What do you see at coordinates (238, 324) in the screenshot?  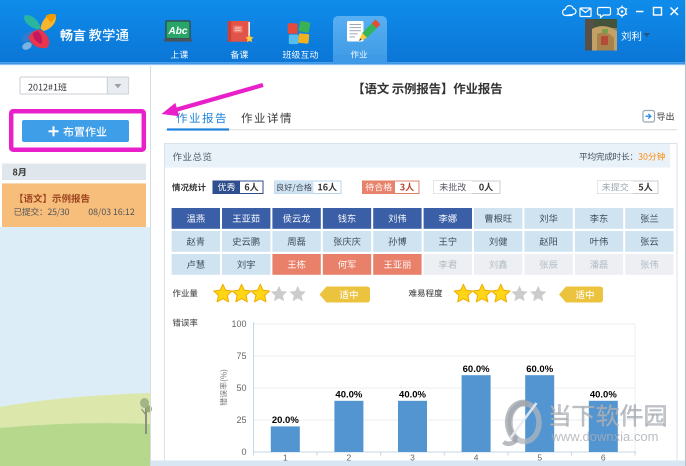 I see `svg-text: 100` at bounding box center [238, 324].